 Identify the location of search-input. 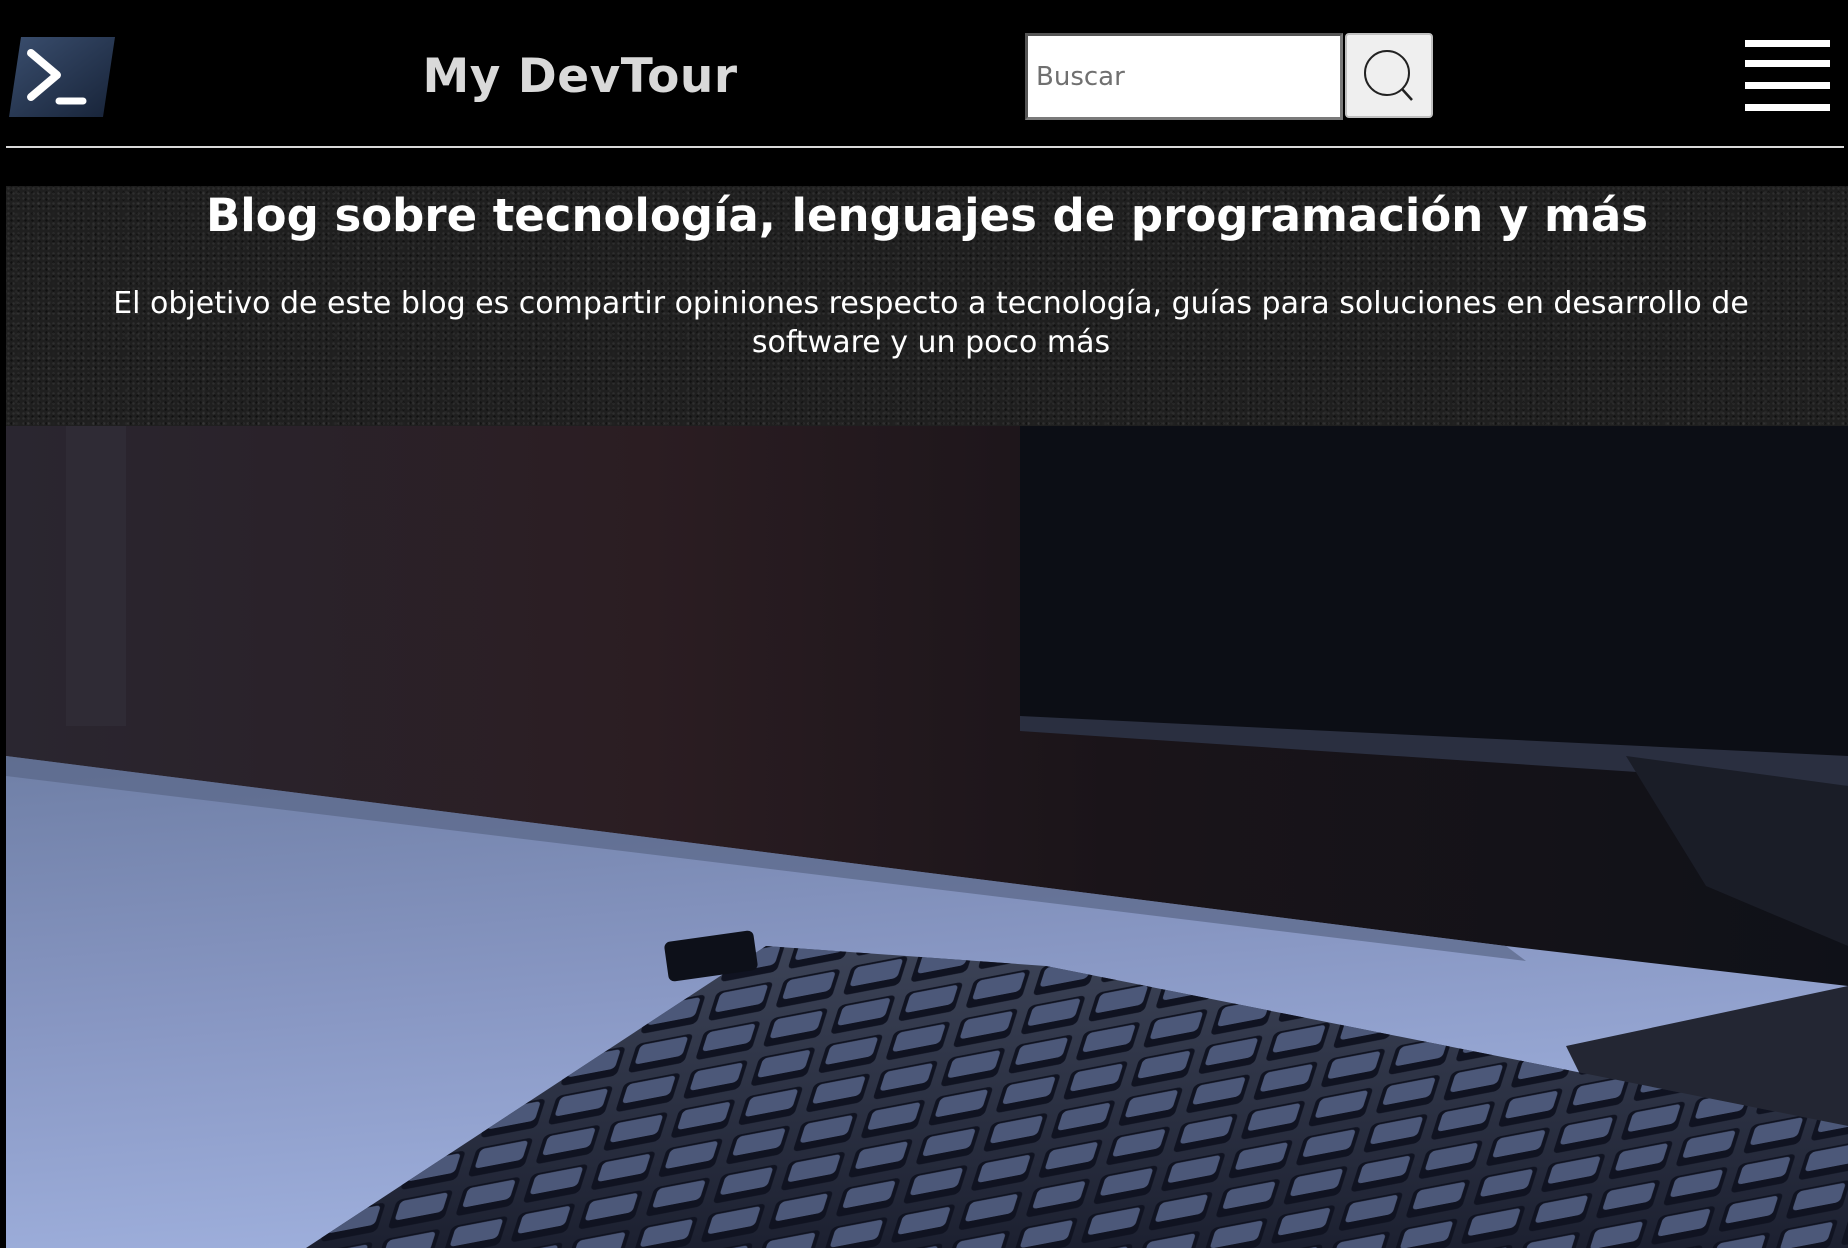
(1184, 76).